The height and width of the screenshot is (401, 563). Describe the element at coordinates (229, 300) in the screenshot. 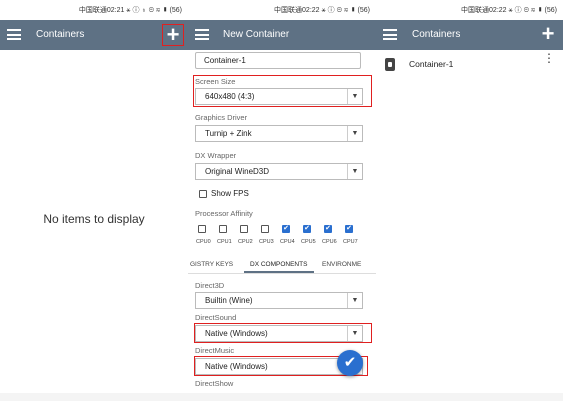

I see `direct3d-value: Builtin (Wine)` at that location.